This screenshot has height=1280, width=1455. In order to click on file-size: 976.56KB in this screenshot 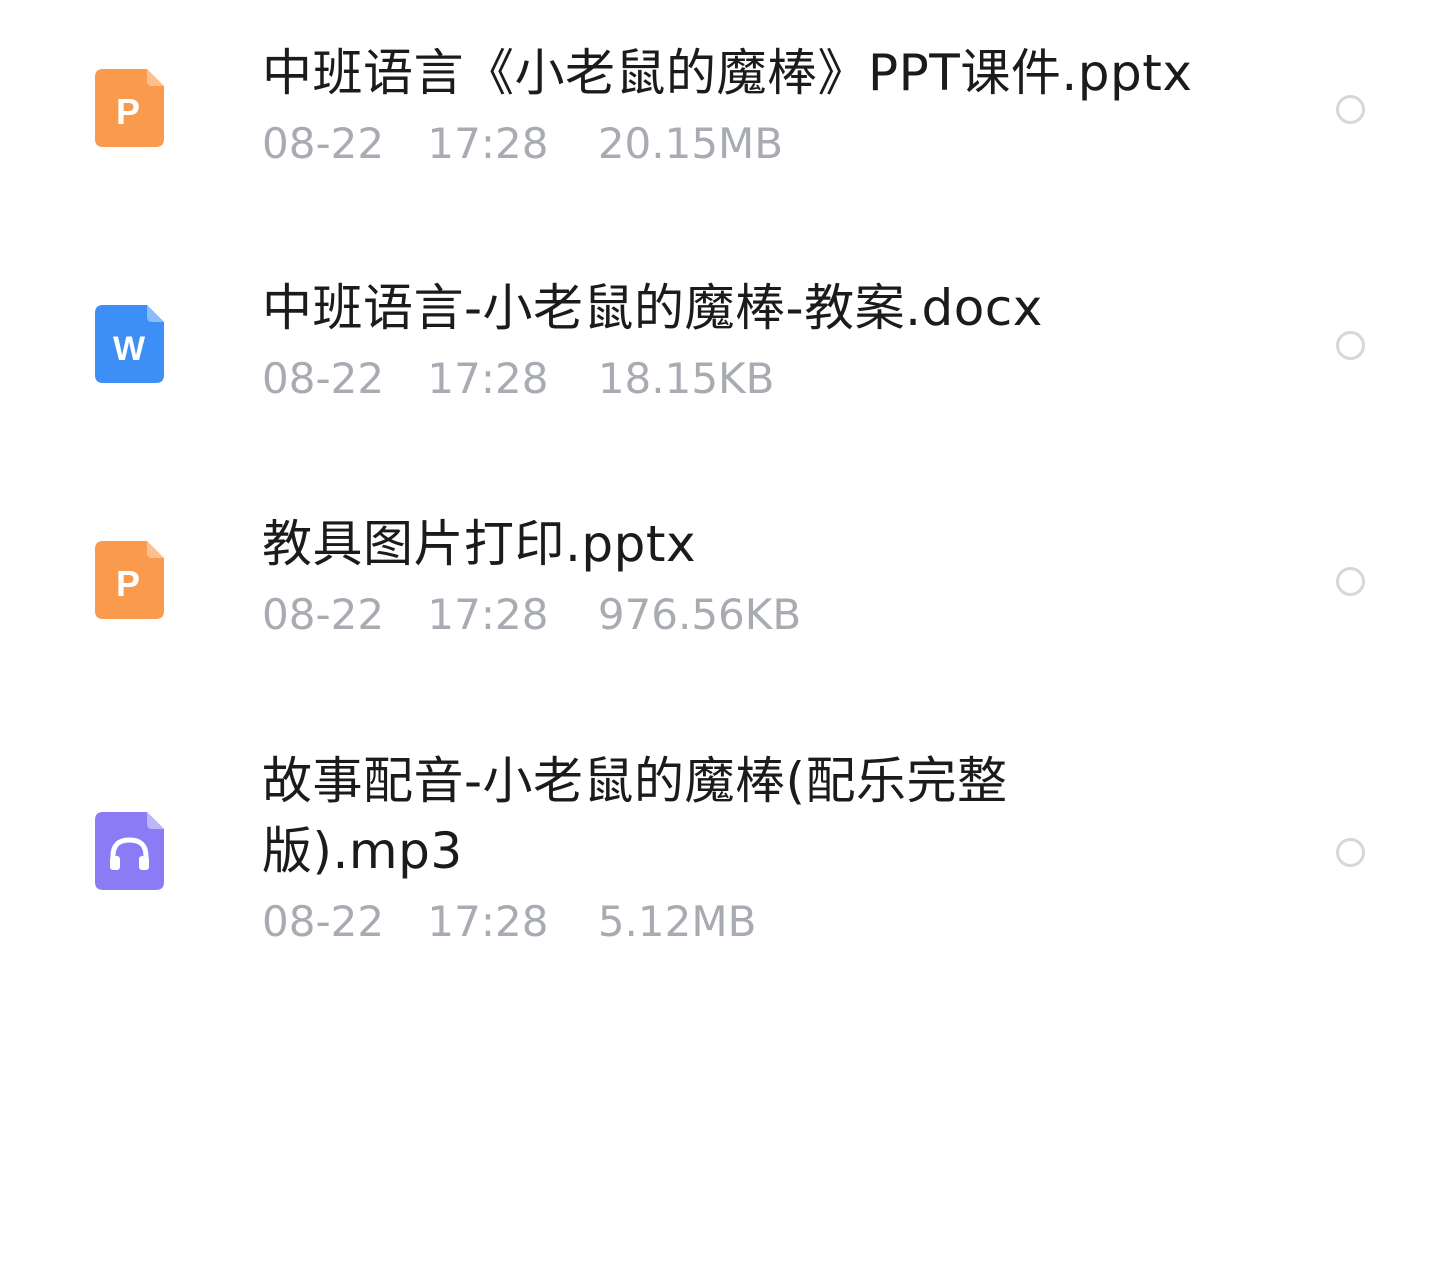, I will do `click(699, 614)`.